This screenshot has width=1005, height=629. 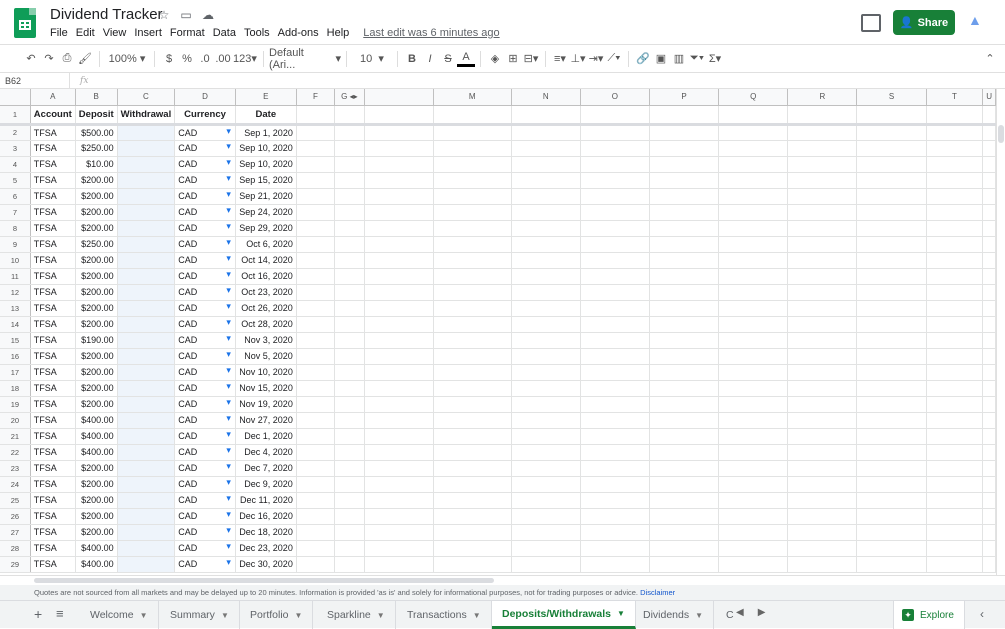 I want to click on name-box: B62, so click(x=35, y=80).